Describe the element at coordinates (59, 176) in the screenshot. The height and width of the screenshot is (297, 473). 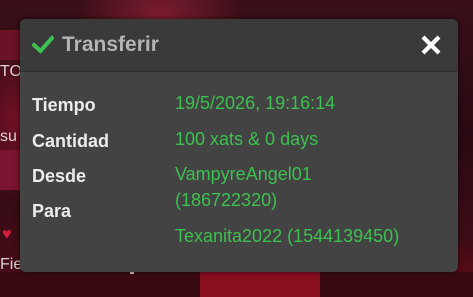
I see `desde-label: Desde` at that location.